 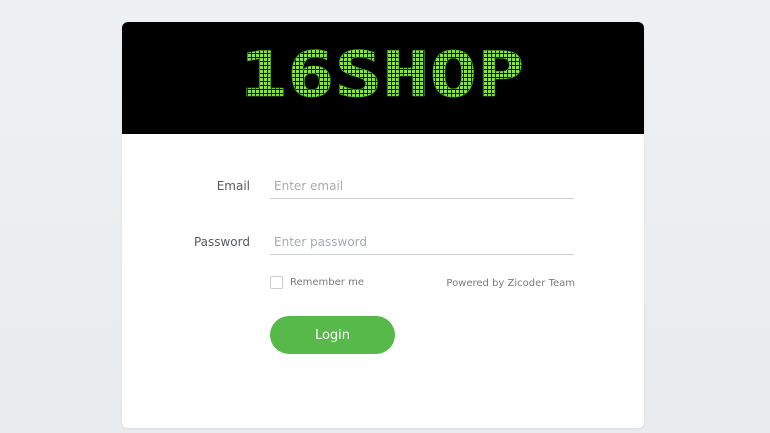 I want to click on password-input, so click(x=422, y=242).